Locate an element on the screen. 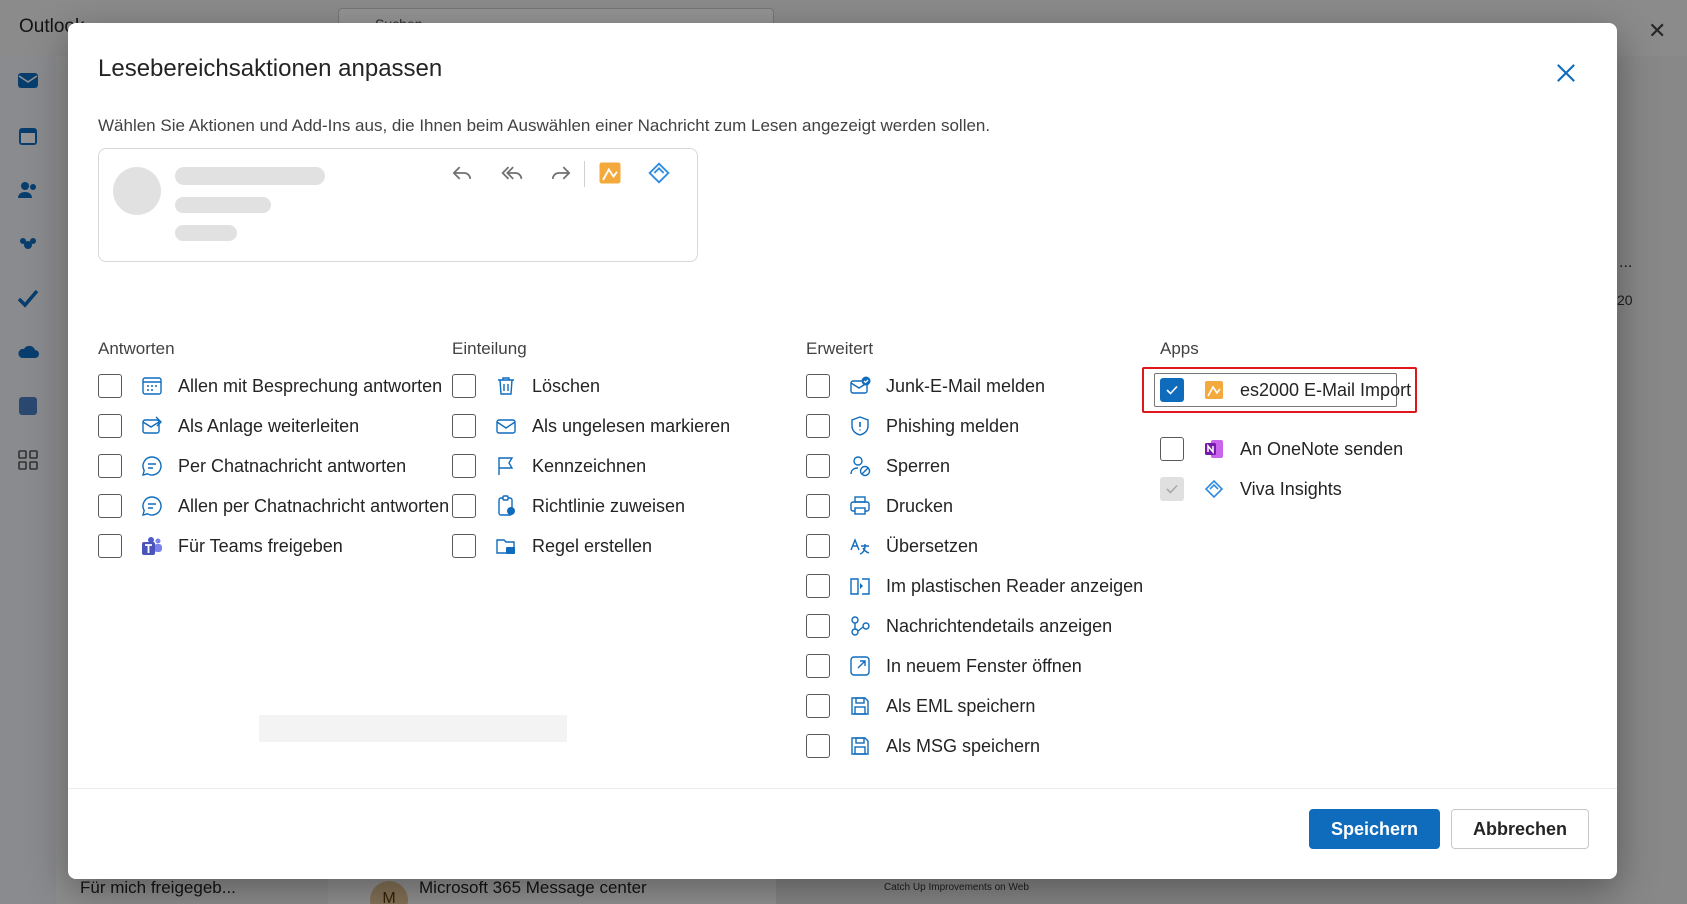 The height and width of the screenshot is (904, 1687). option-kennzeichnen: Kennzeichnen is located at coordinates (549, 466).